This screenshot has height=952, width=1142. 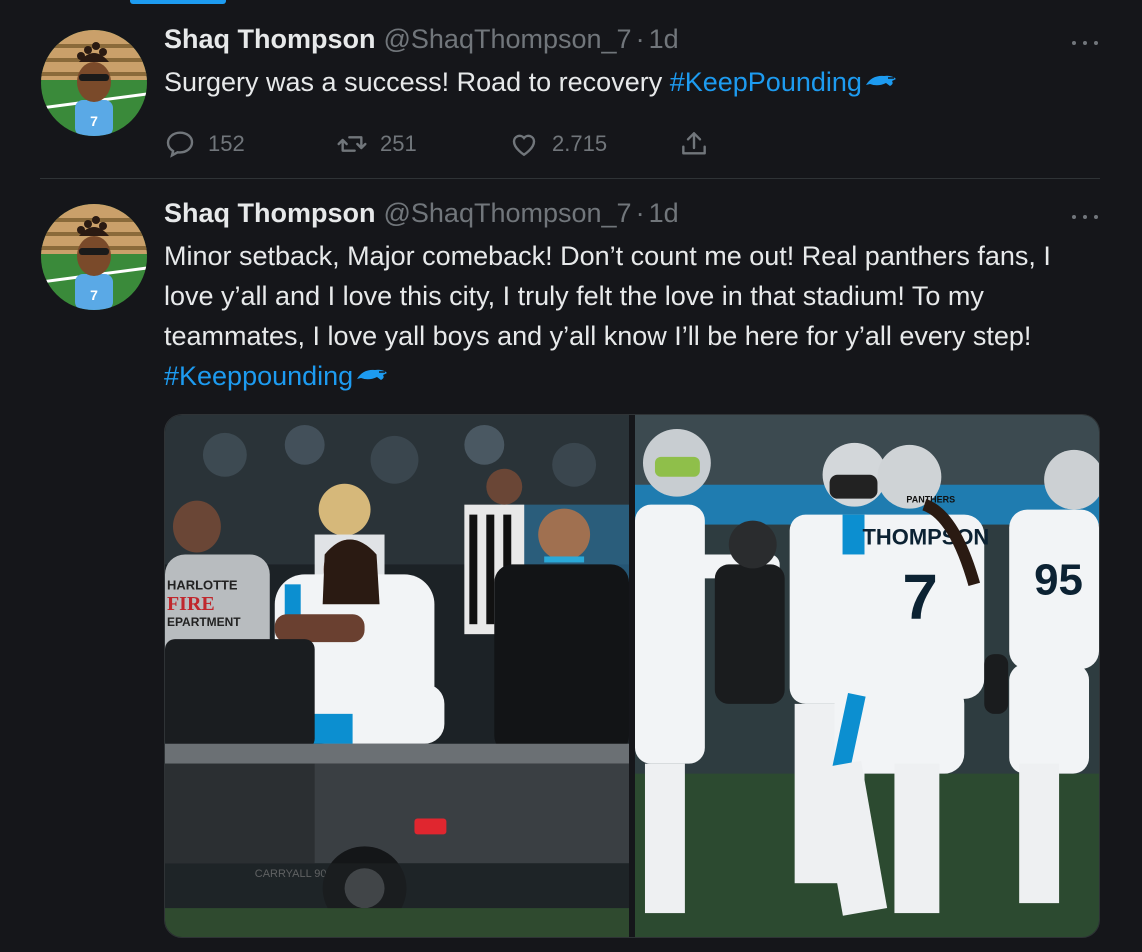 I want to click on like-count: 2.715, so click(x=580, y=143).